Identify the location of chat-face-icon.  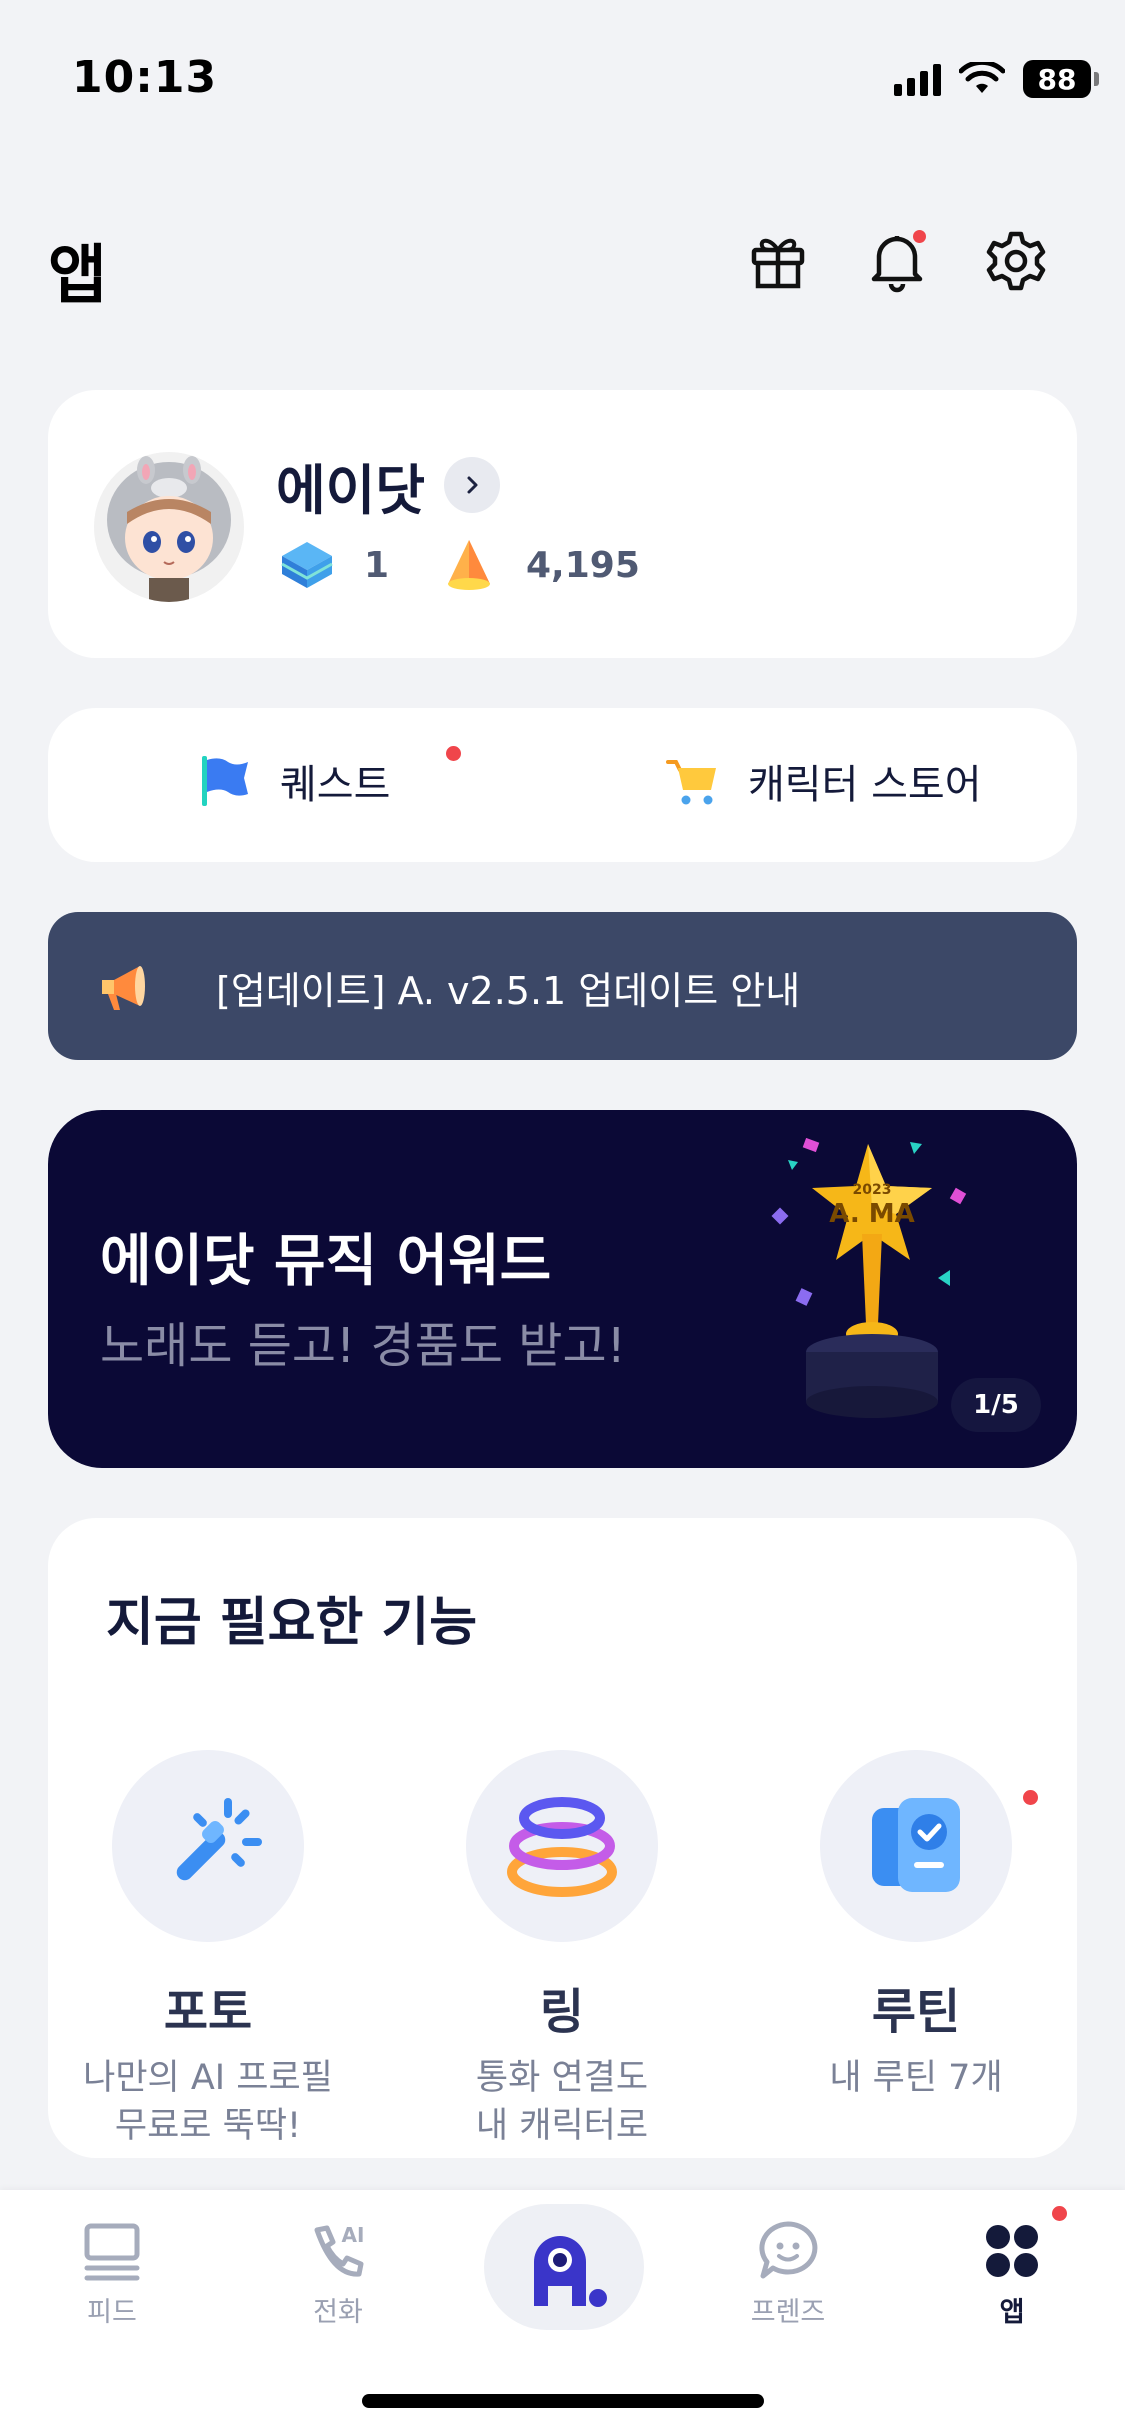
(788, 2250).